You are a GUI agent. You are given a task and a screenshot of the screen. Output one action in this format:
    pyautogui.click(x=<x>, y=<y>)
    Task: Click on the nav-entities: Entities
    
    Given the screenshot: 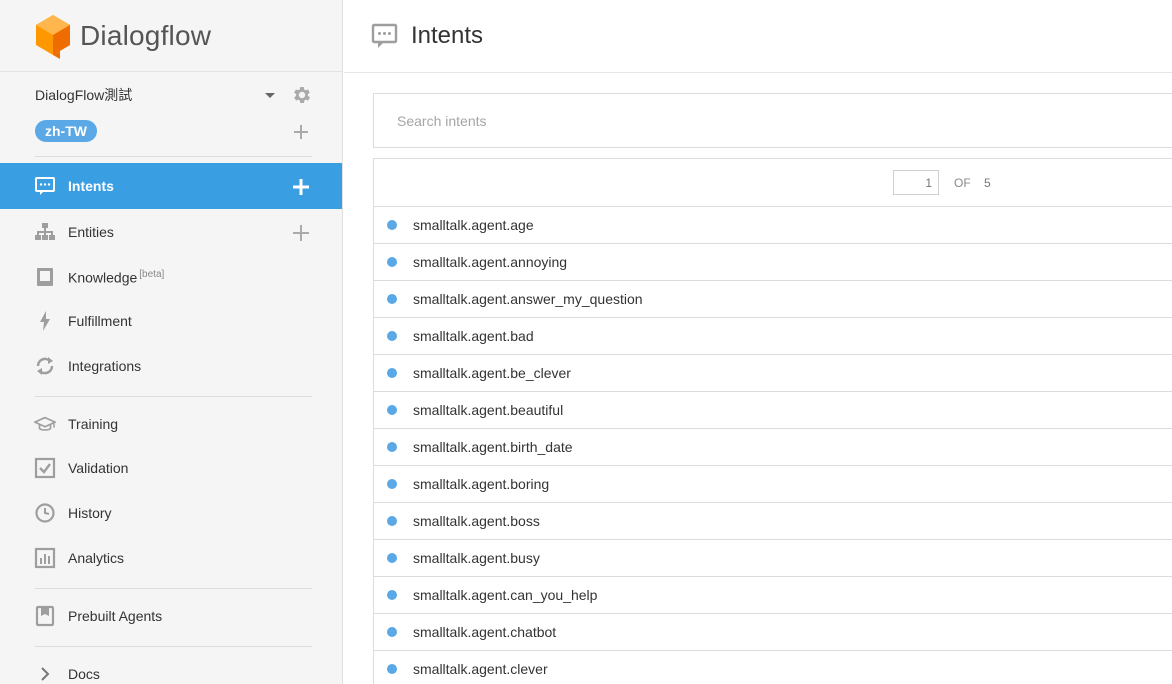 What is the action you would take?
    pyautogui.click(x=171, y=232)
    